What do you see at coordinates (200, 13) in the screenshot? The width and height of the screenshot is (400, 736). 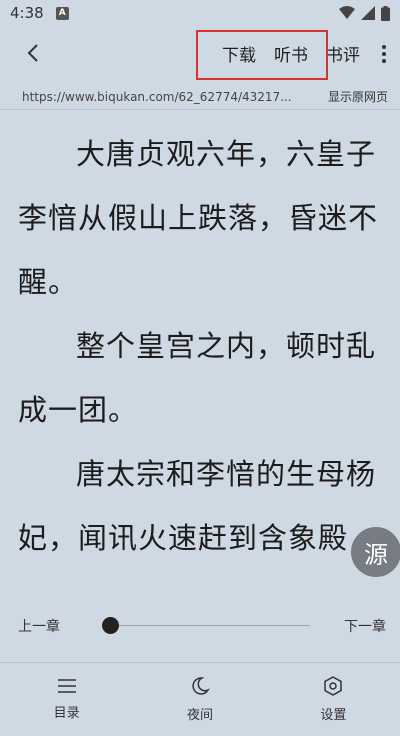 I see `status-bar: 4:38 A` at bounding box center [200, 13].